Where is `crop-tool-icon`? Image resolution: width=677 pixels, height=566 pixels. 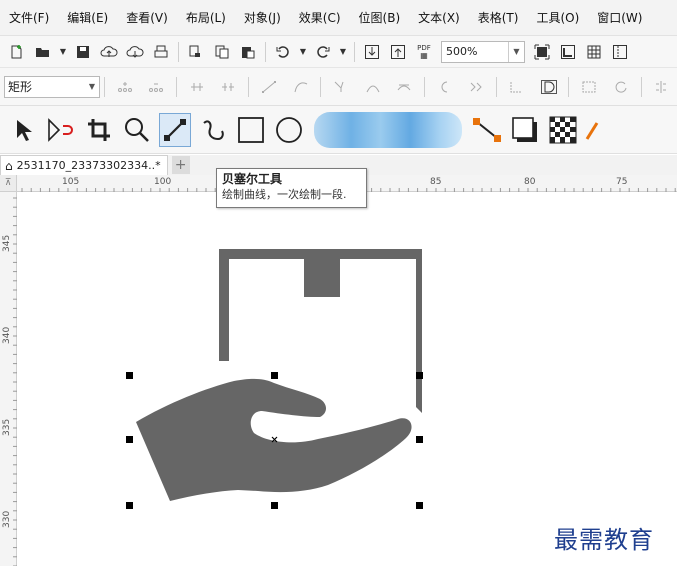
crop-tool-icon is located at coordinates (99, 130).